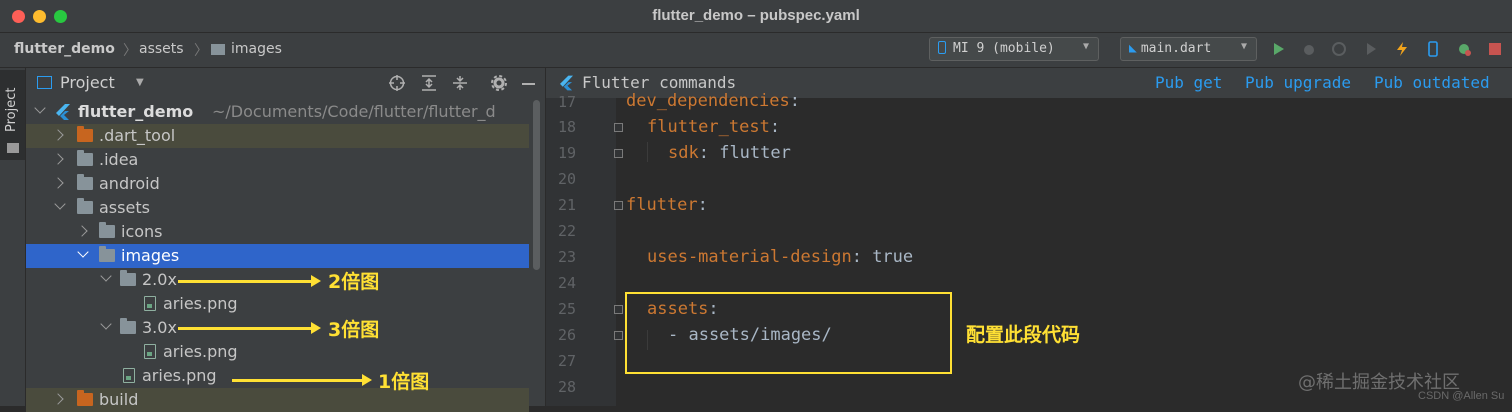 This screenshot has height=412, width=1512. Describe the element at coordinates (249, 281) in the screenshot. I see `annotation-arrow` at that location.